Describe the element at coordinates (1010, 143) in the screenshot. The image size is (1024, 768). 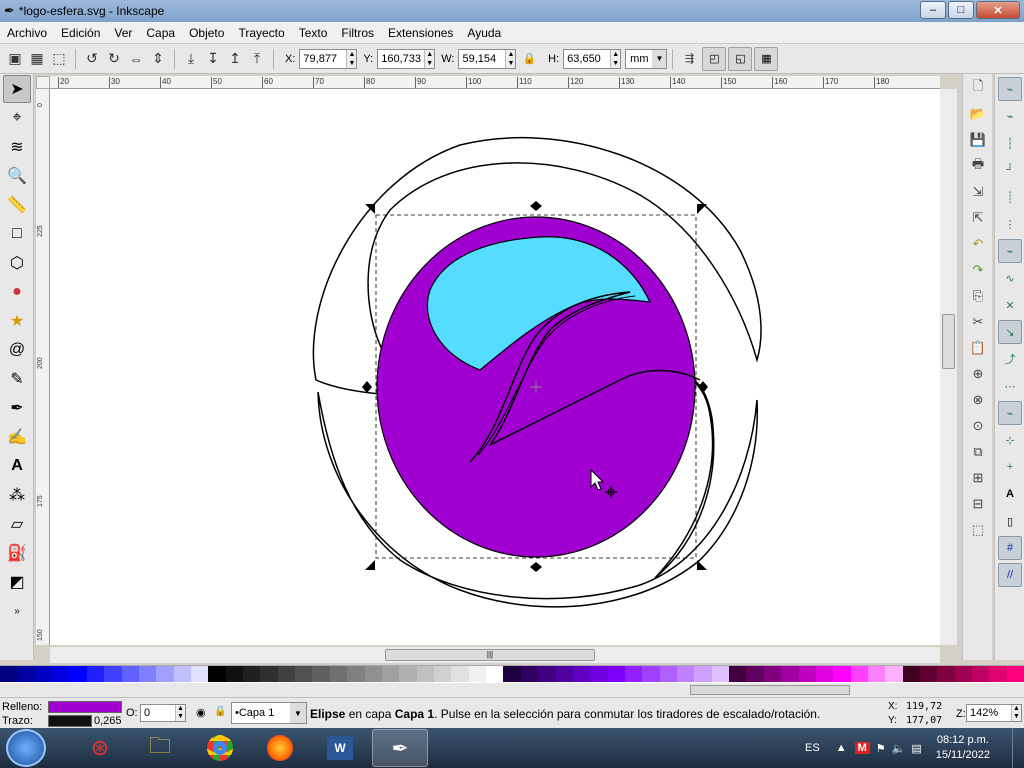
I see `snap-bbox-edges-icon: ┆` at that location.